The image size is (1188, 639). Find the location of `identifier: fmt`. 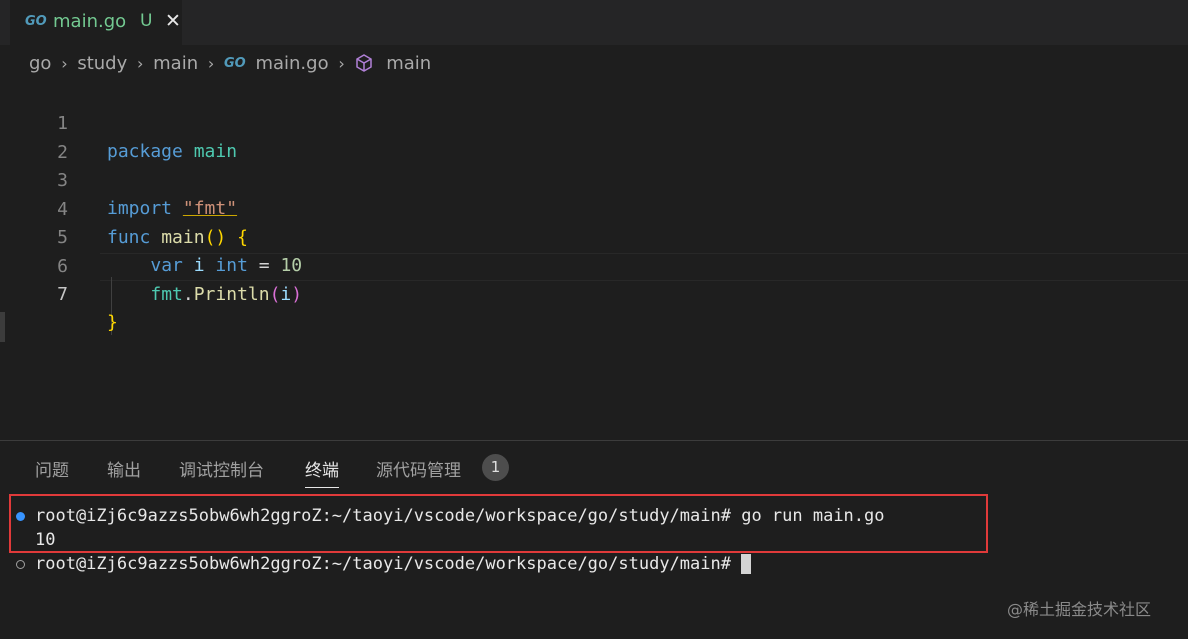

identifier: fmt is located at coordinates (166, 294).